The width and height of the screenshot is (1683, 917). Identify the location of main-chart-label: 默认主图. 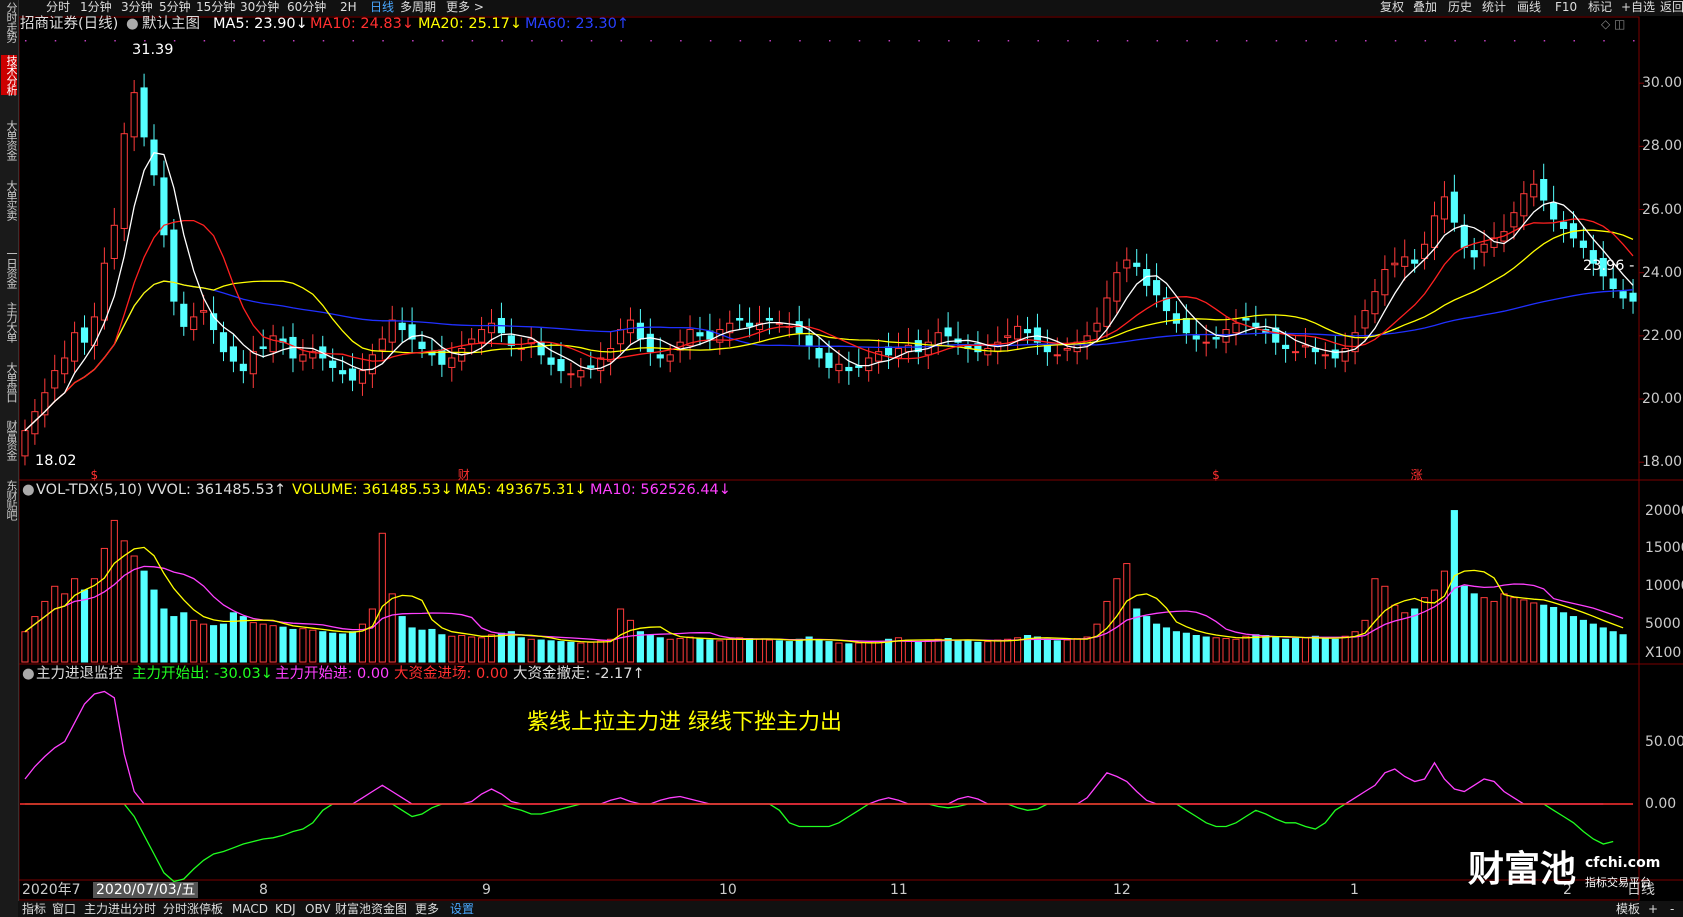
(171, 24).